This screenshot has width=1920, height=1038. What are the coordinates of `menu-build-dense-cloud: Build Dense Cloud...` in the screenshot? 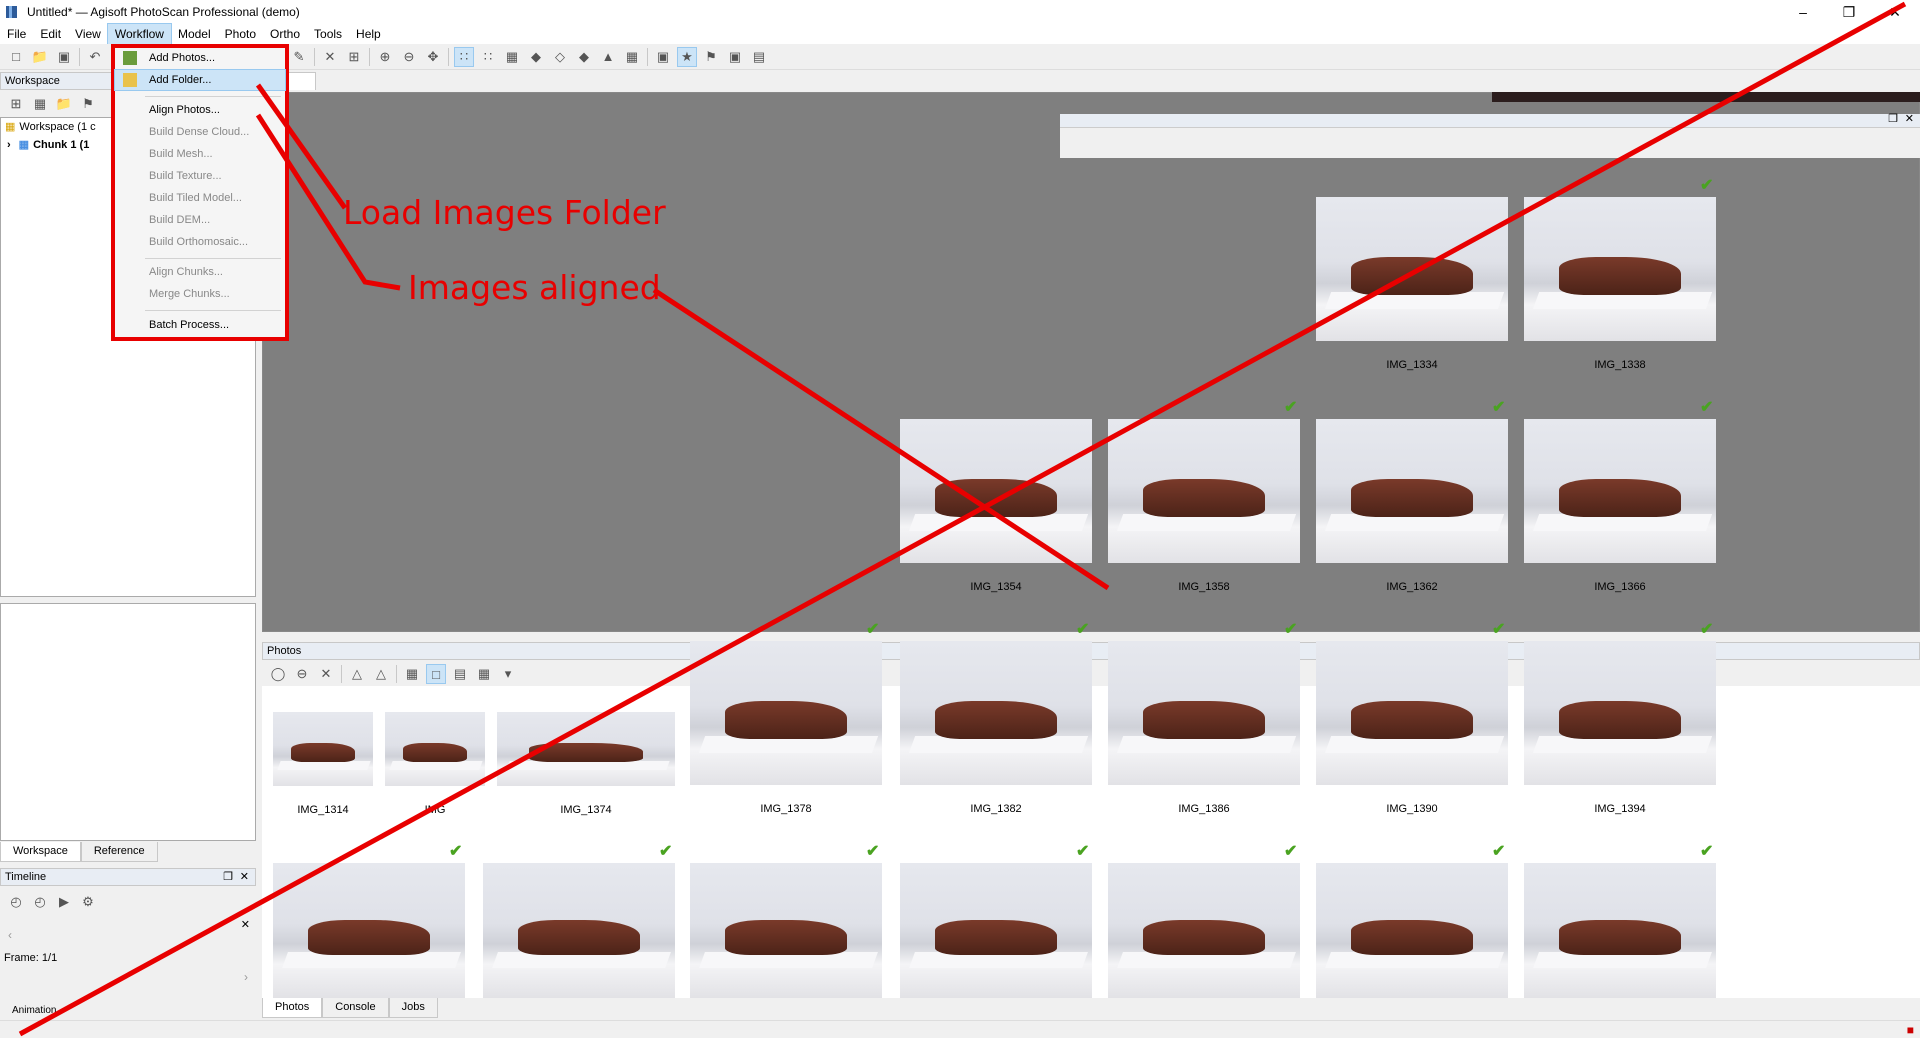 It's located at (200, 132).